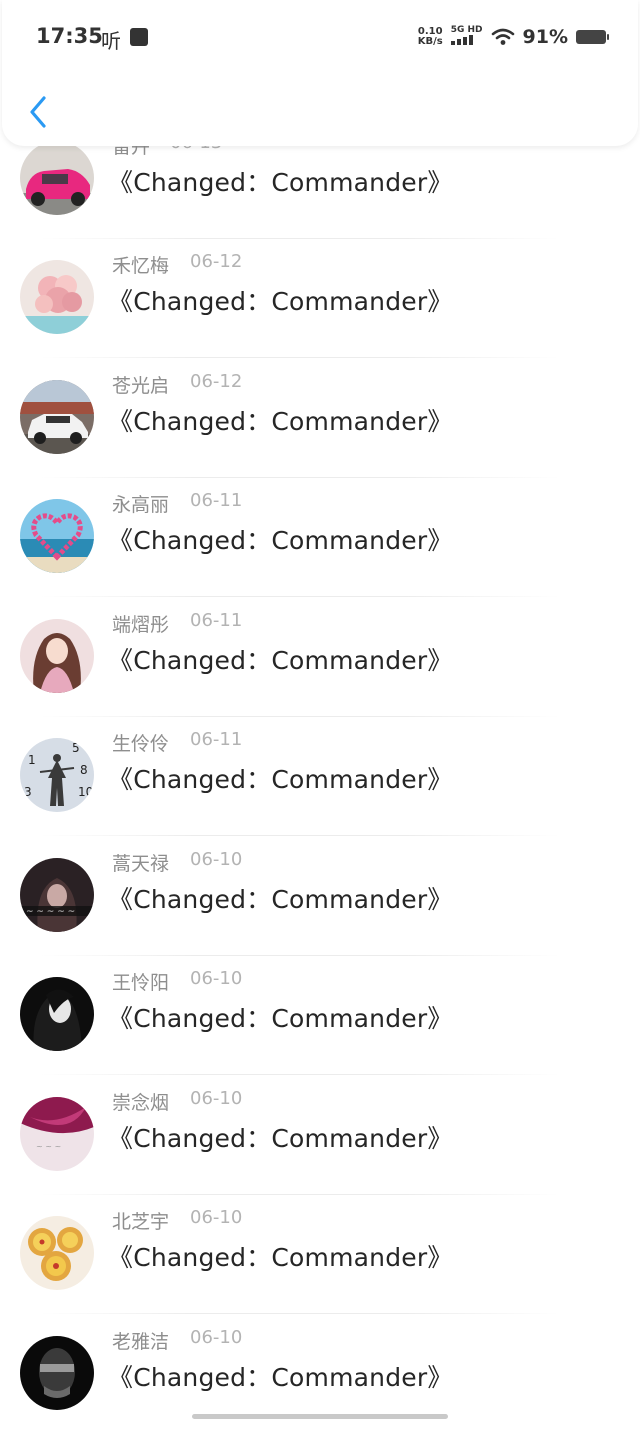  Describe the element at coordinates (32, 760) in the screenshot. I see `svg-text: 1` at that location.